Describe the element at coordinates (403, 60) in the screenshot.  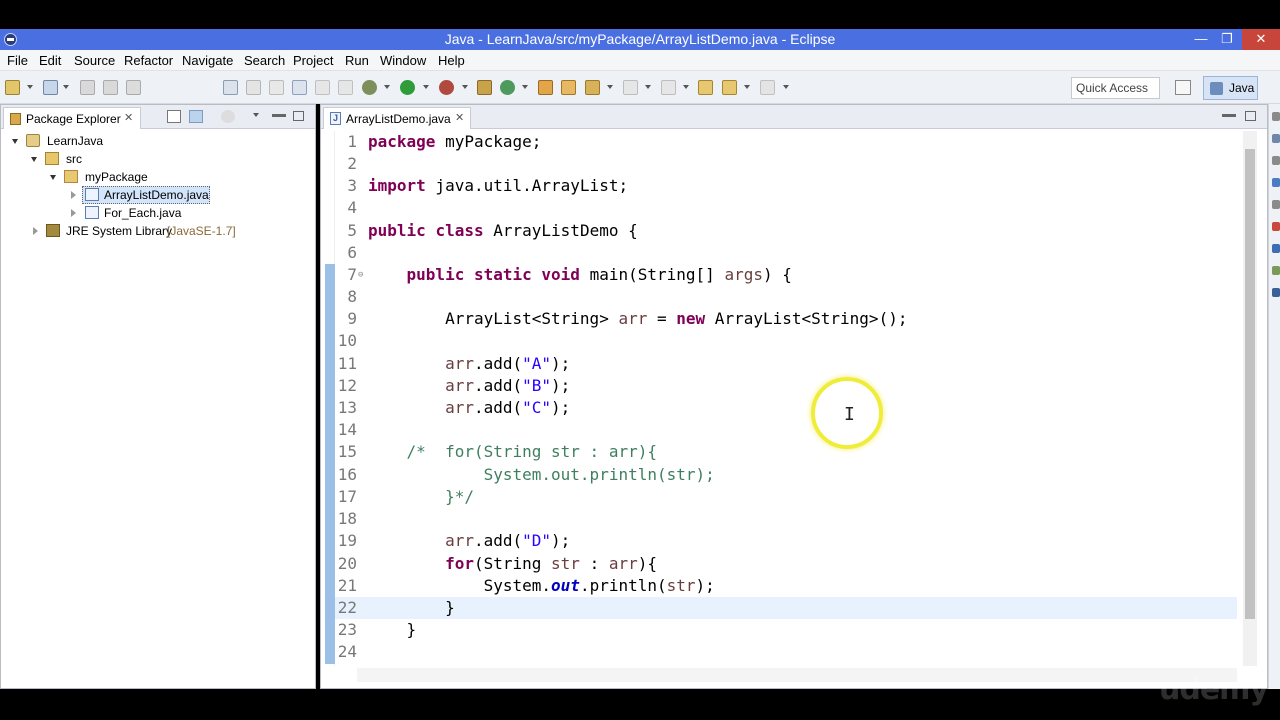
I see `menu-window: Window` at that location.